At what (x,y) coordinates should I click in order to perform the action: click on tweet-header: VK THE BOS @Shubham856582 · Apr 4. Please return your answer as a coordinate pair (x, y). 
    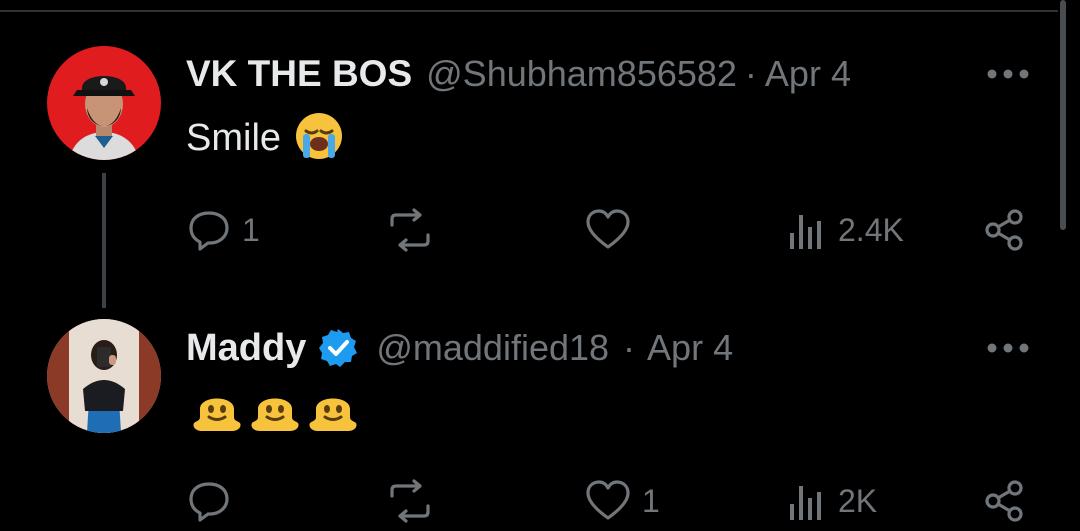
    Looking at the image, I should click on (608, 74).